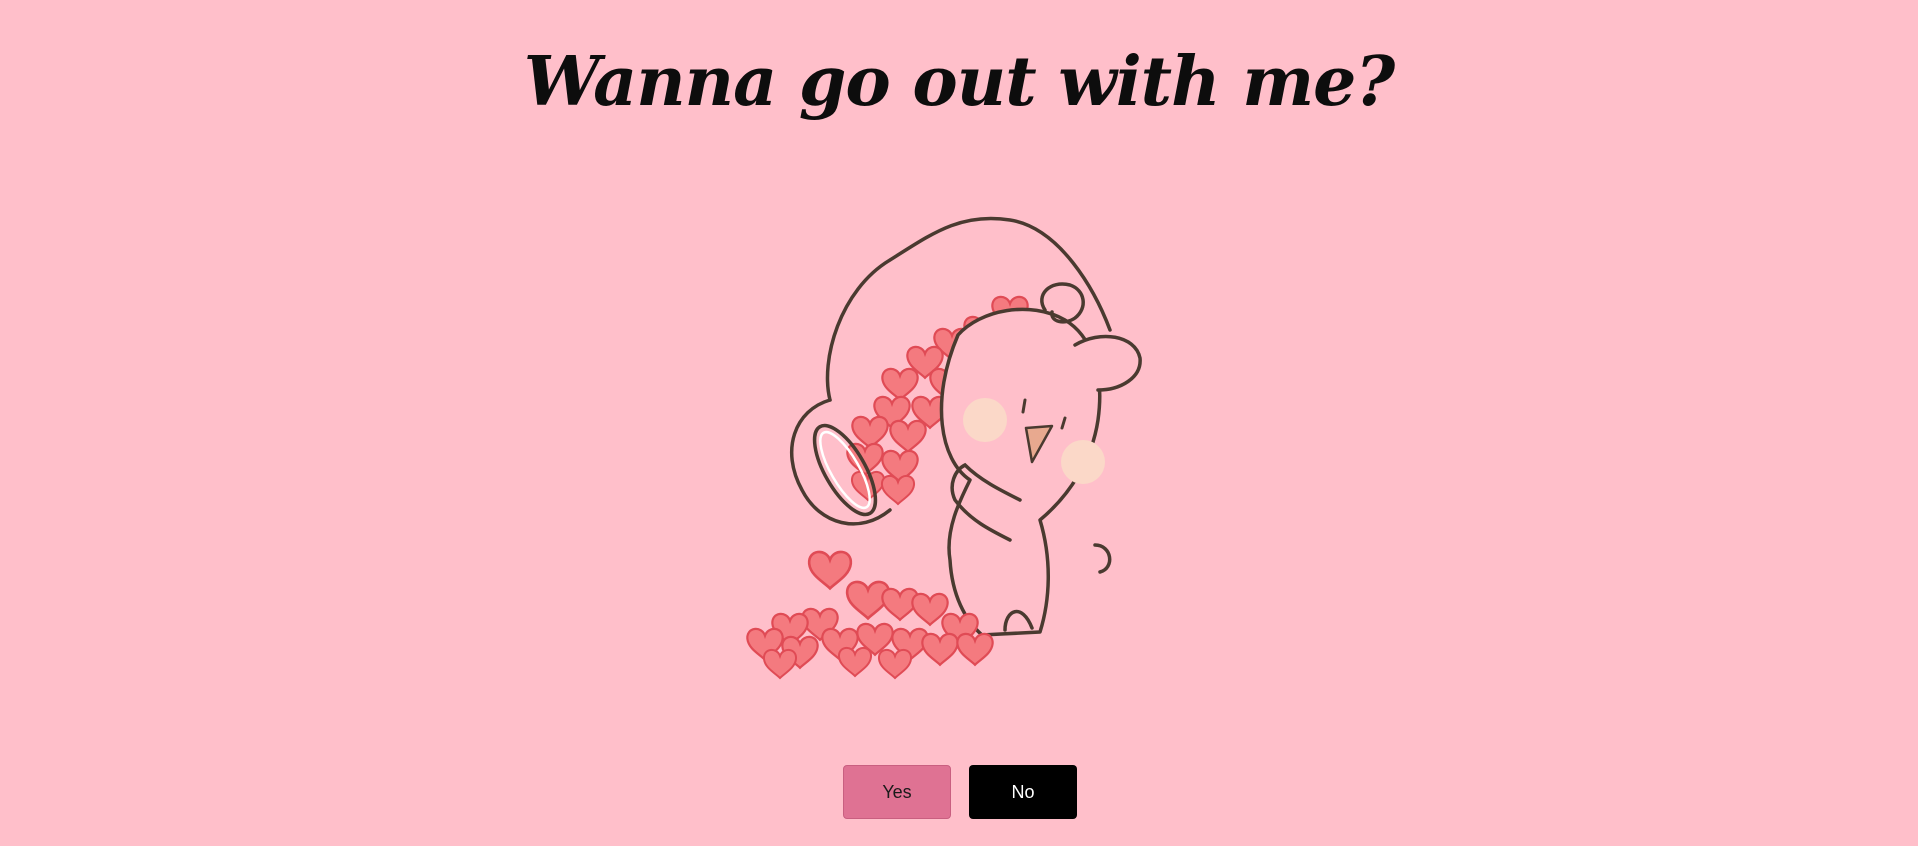  What do you see at coordinates (1023, 792) in the screenshot?
I see `no-button: No` at bounding box center [1023, 792].